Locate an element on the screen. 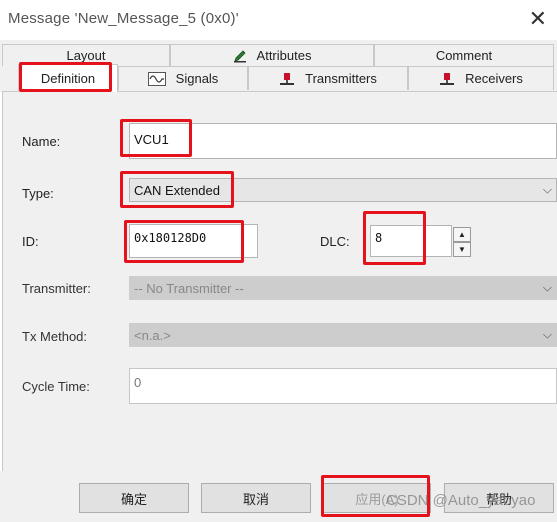  tab-layout: Layout is located at coordinates (86, 55).